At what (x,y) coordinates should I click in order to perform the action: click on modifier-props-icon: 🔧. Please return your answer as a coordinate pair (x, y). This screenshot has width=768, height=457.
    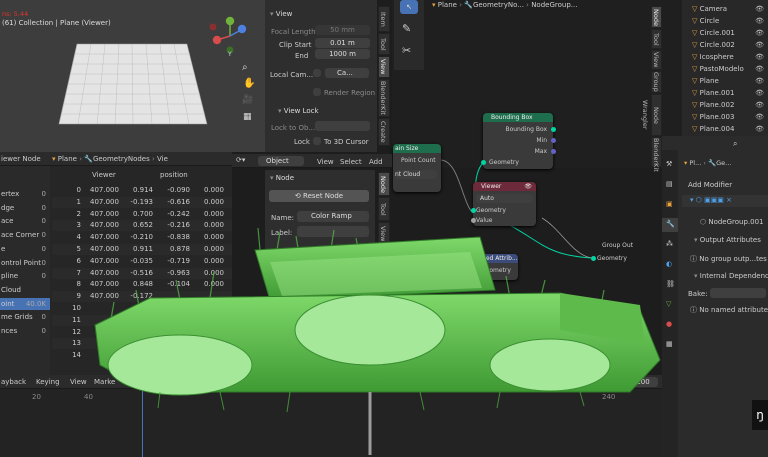
    Looking at the image, I should click on (670, 224).